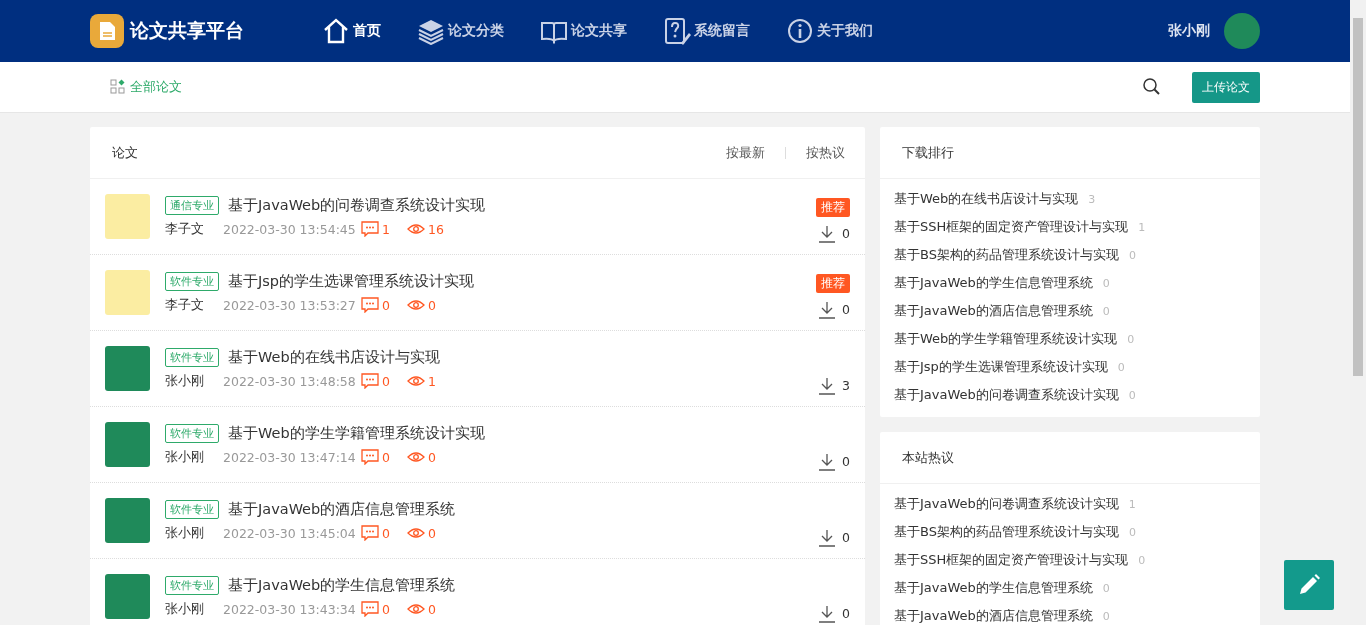 This screenshot has height=625, width=1366. Describe the element at coordinates (706, 31) in the screenshot. I see `nav-tab: 系统留言` at that location.